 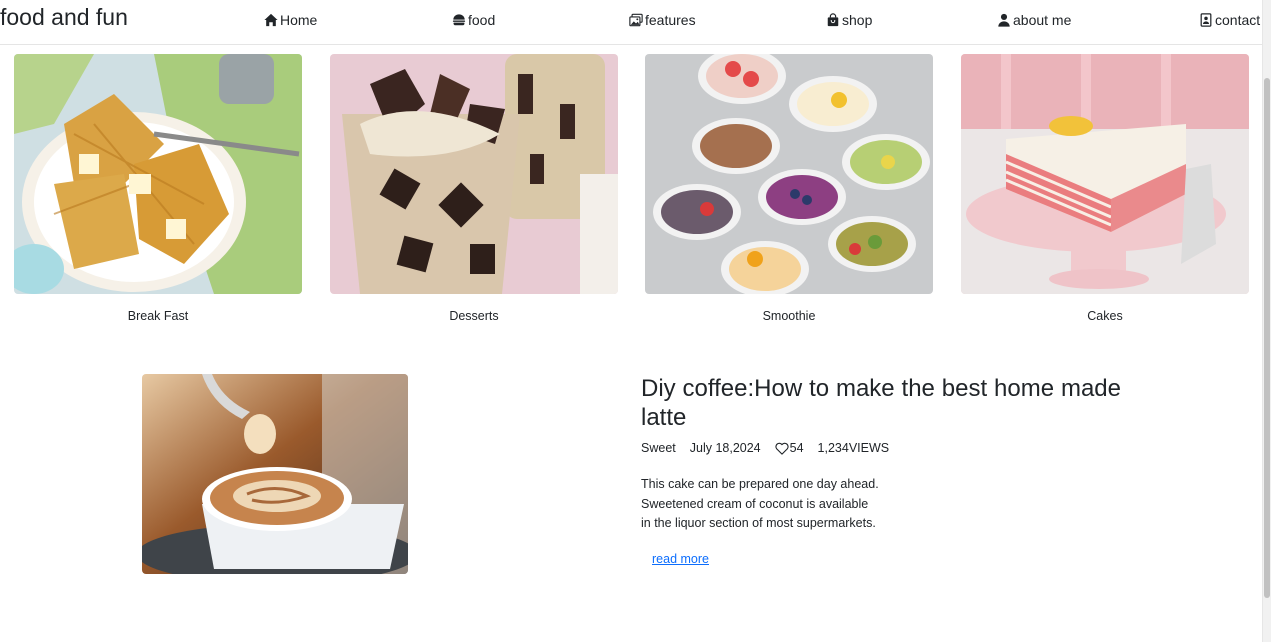 I want to click on category-card-cakes: Cakes, so click(x=1105, y=188).